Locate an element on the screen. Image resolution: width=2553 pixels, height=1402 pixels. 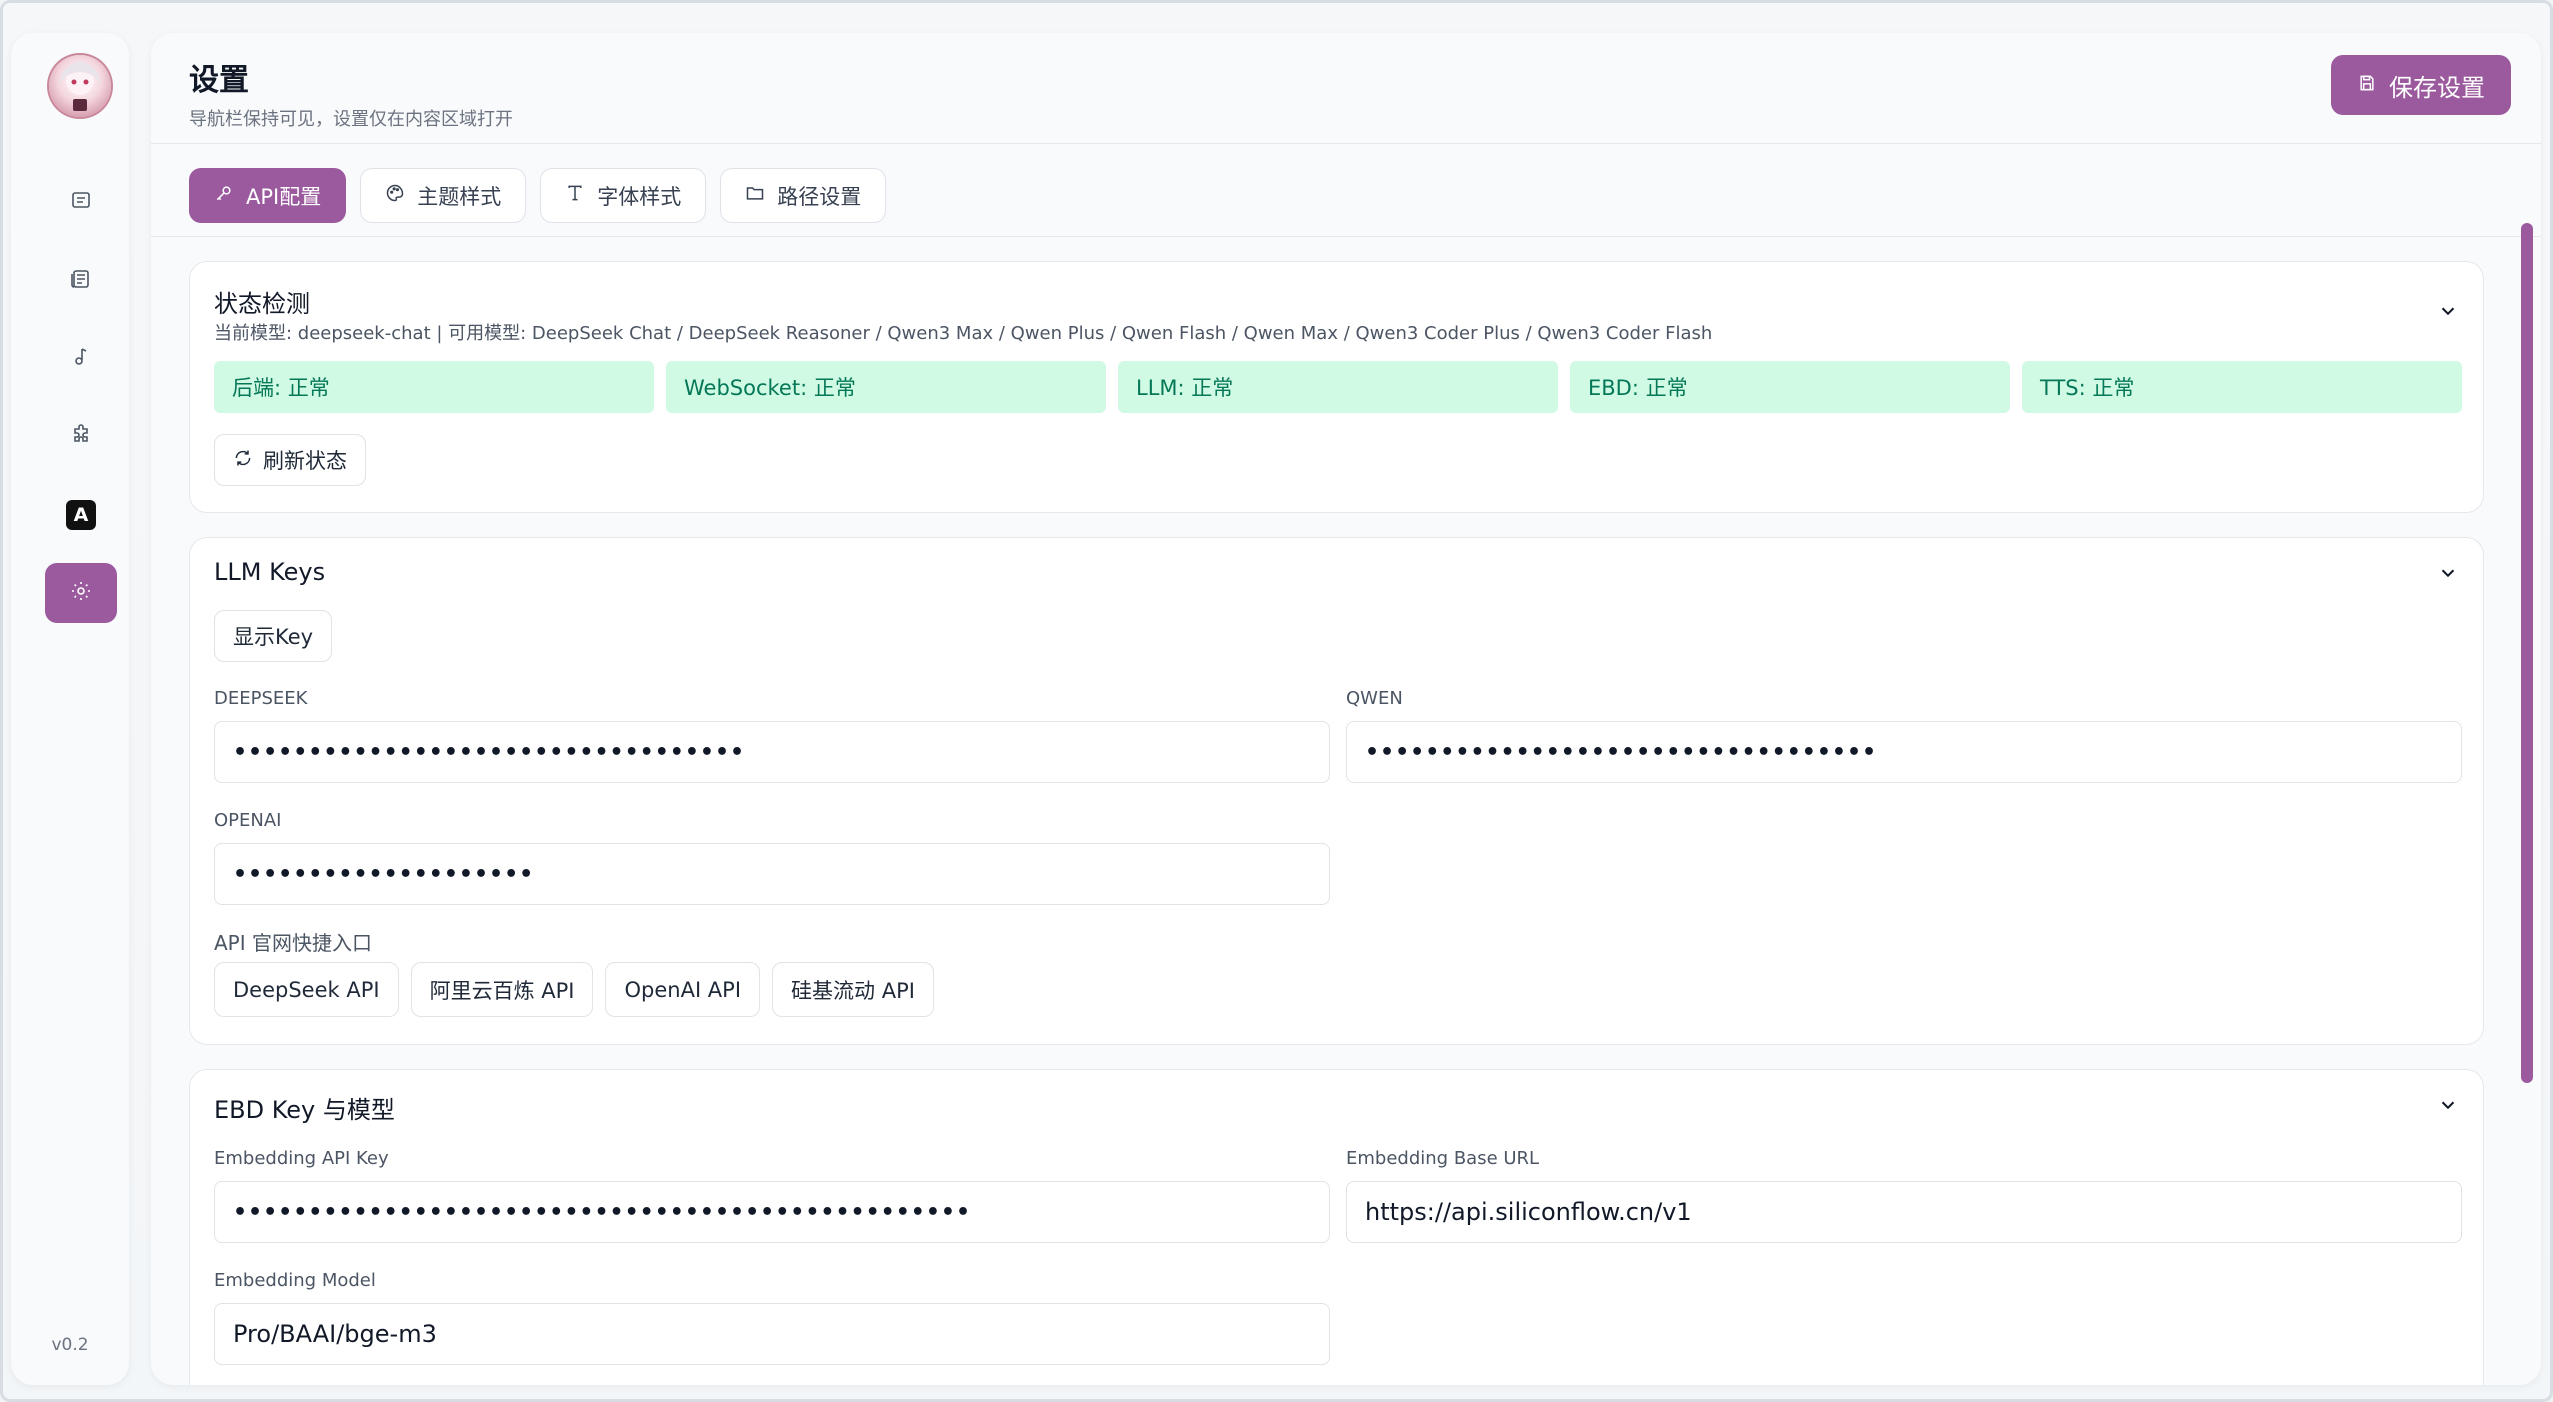
ebd-card-title: EBD Key 与模型 is located at coordinates (304, 1110).